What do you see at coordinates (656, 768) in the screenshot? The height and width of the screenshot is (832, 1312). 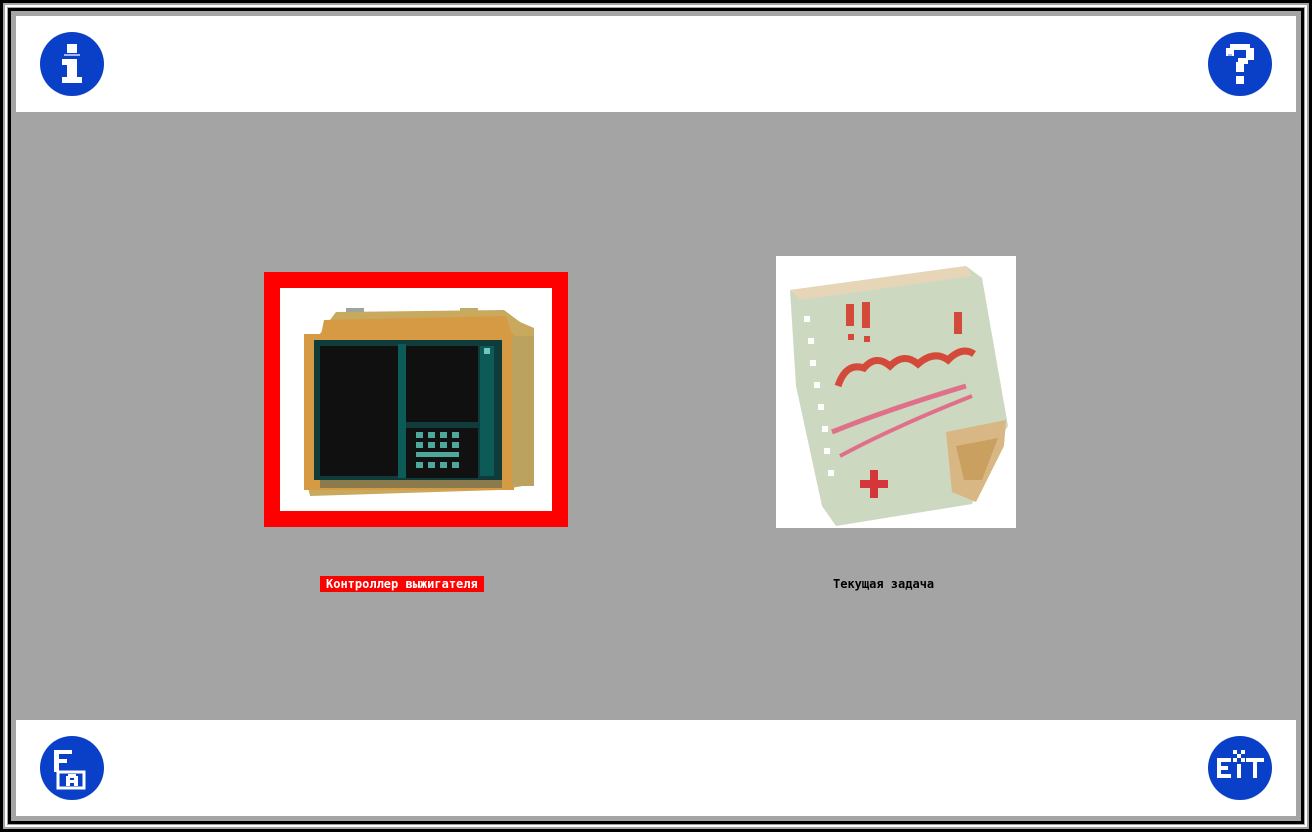 I see `bottom-bar` at bounding box center [656, 768].